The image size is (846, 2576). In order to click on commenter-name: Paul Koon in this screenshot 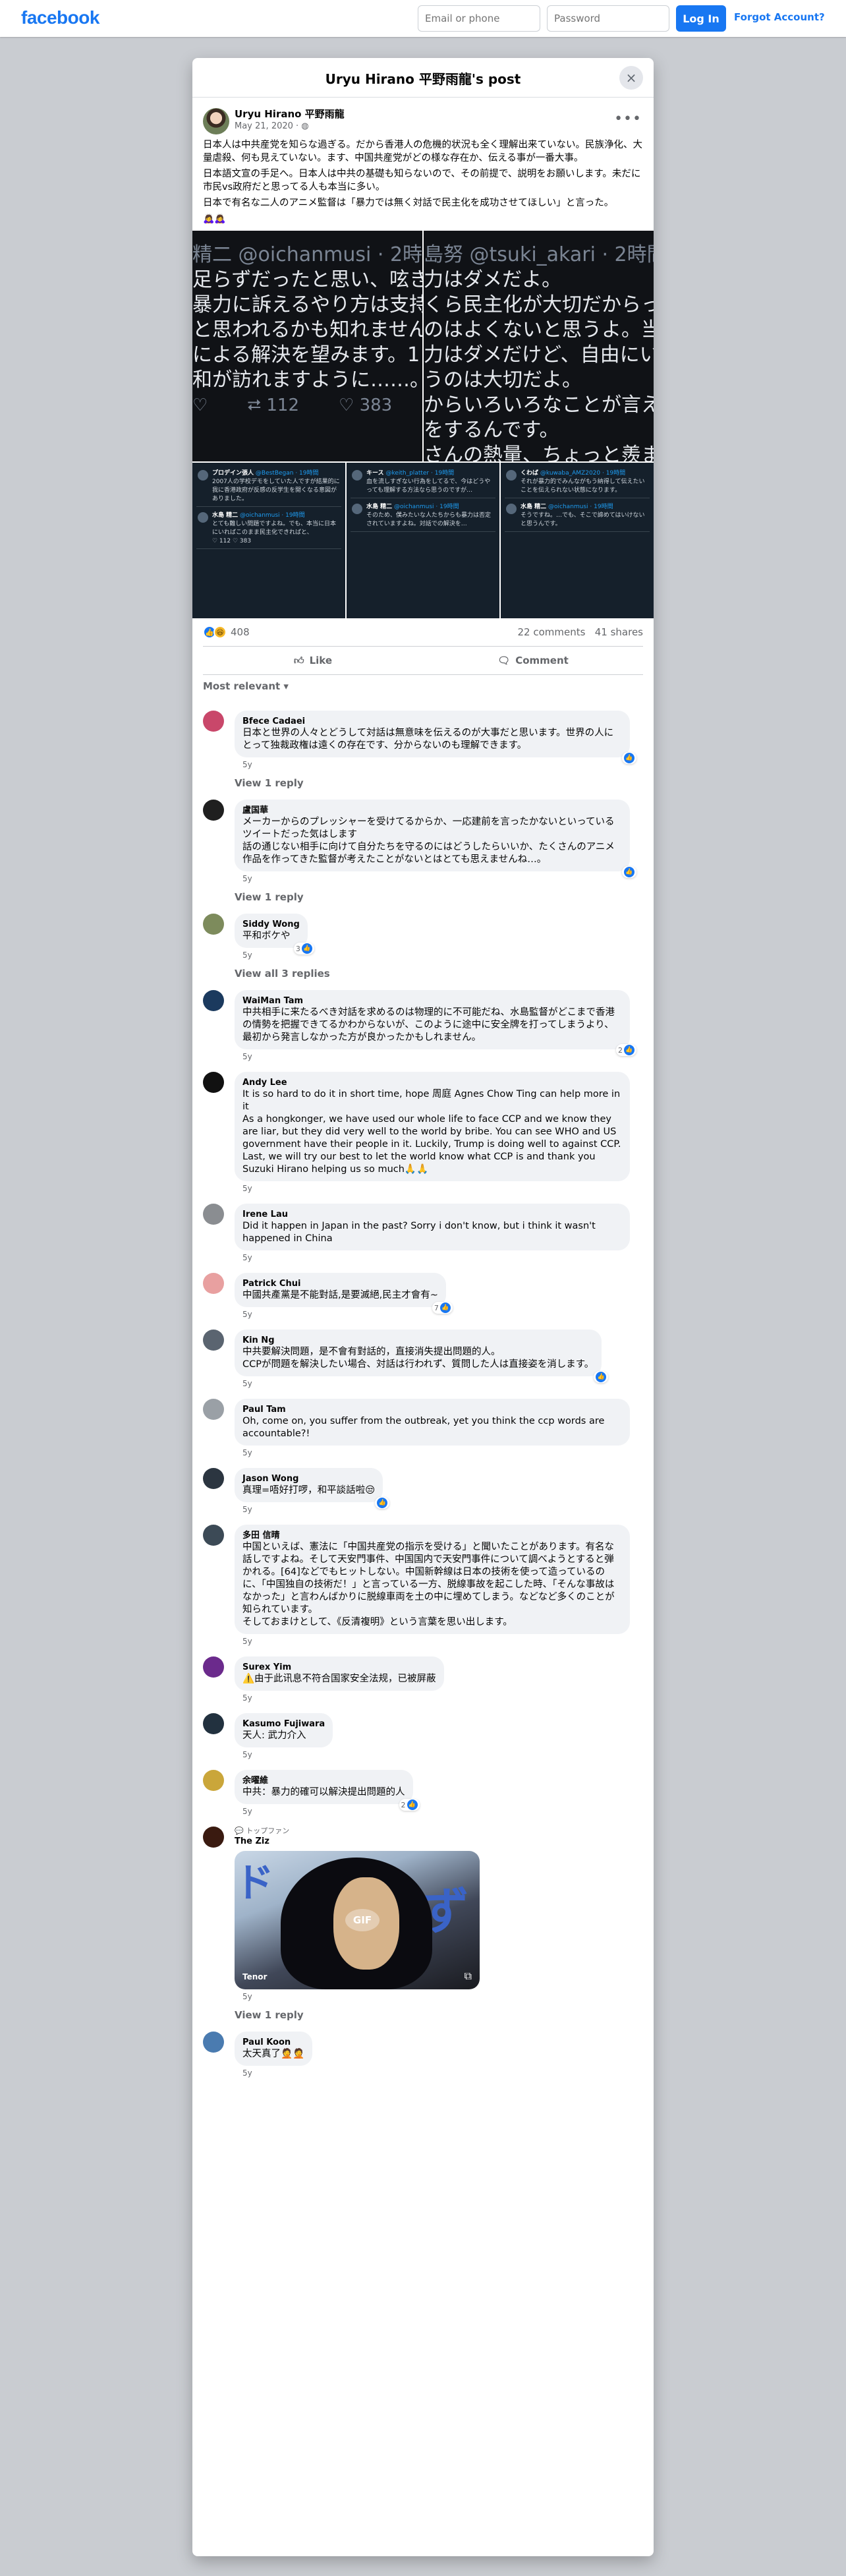, I will do `click(273, 2042)`.